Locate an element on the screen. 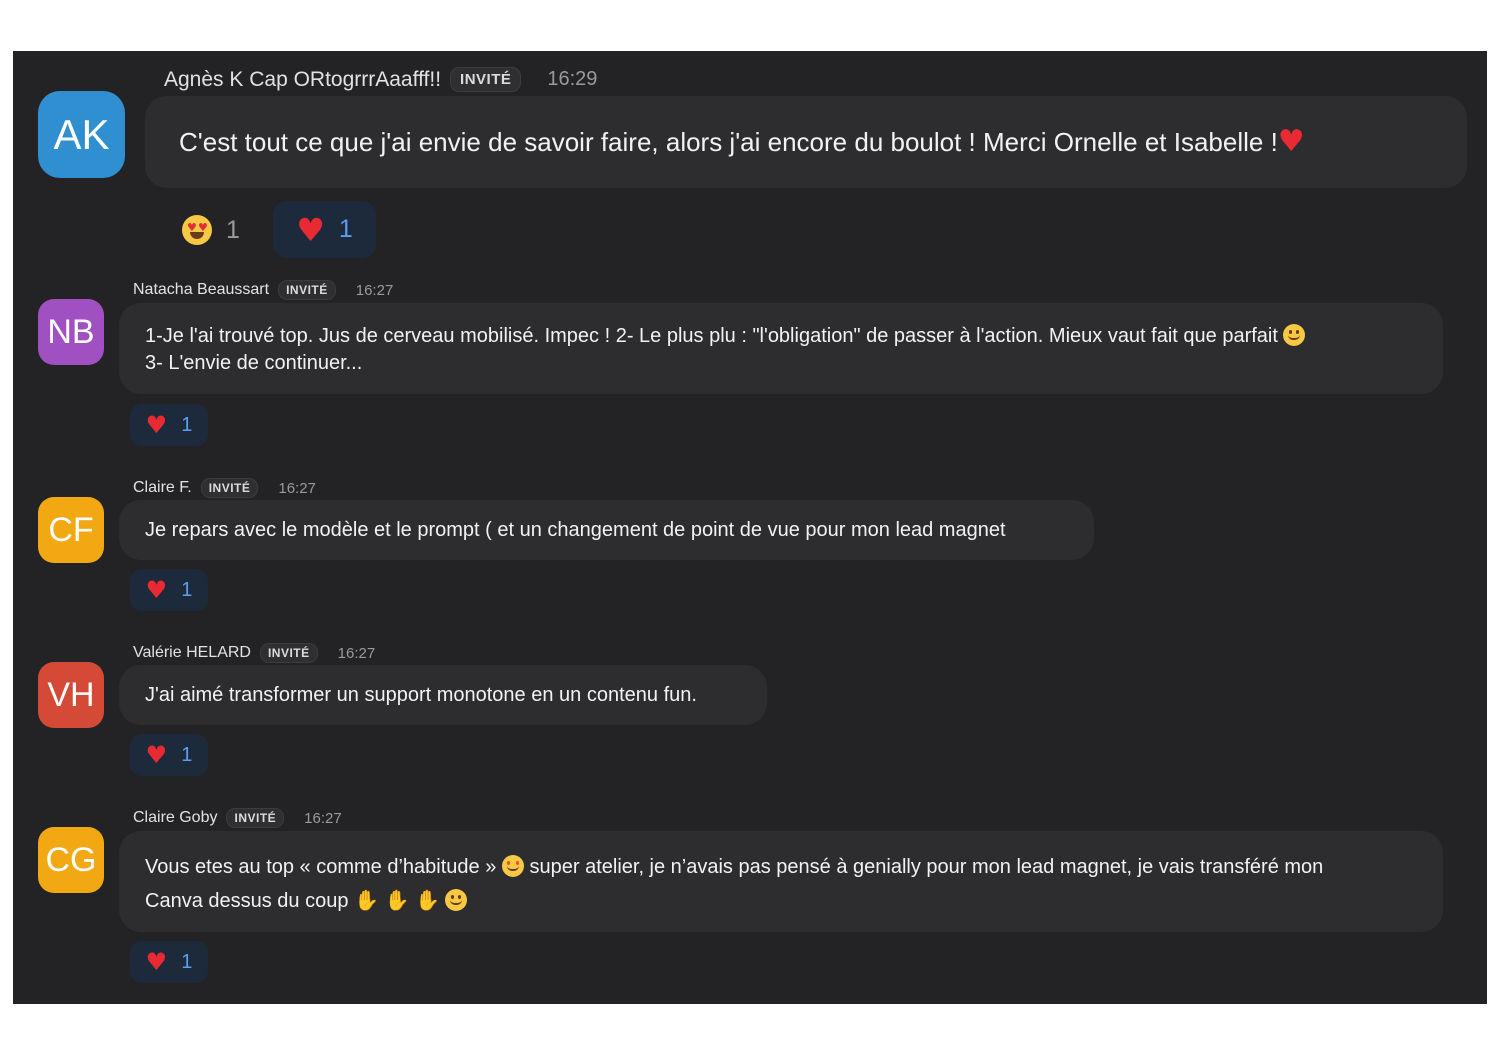  author-name: Agnès K Cap ORtogrrrAaafff!! is located at coordinates (302, 80).